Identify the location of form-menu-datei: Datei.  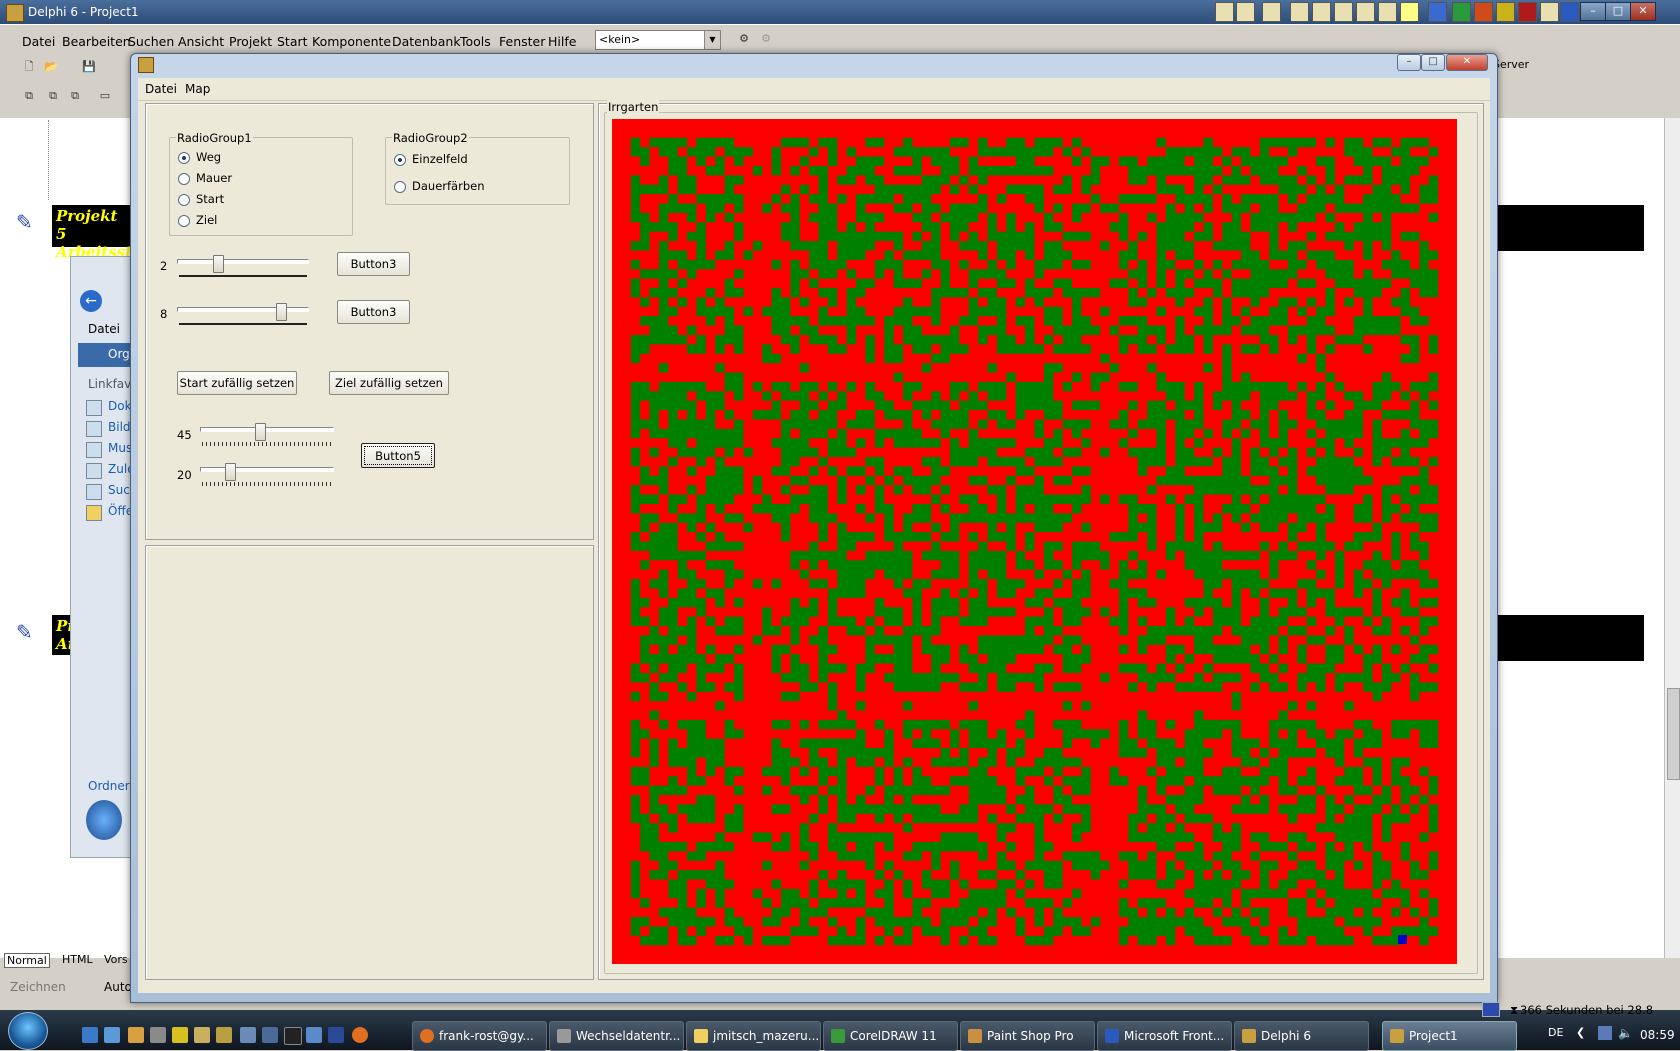
(161, 89).